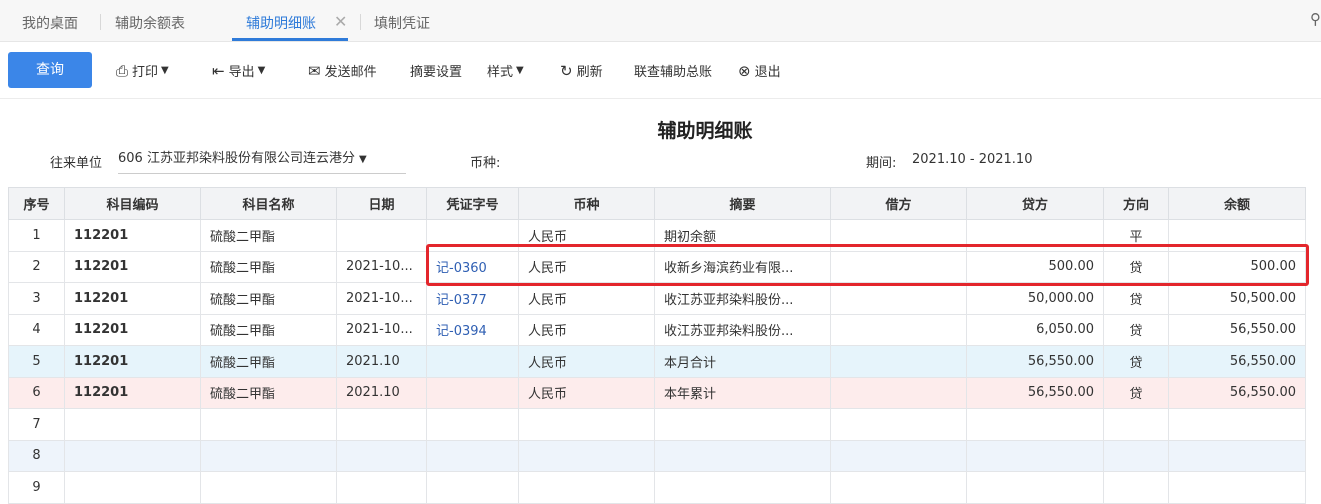  What do you see at coordinates (742, 455) in the screenshot?
I see `summary-cell` at bounding box center [742, 455].